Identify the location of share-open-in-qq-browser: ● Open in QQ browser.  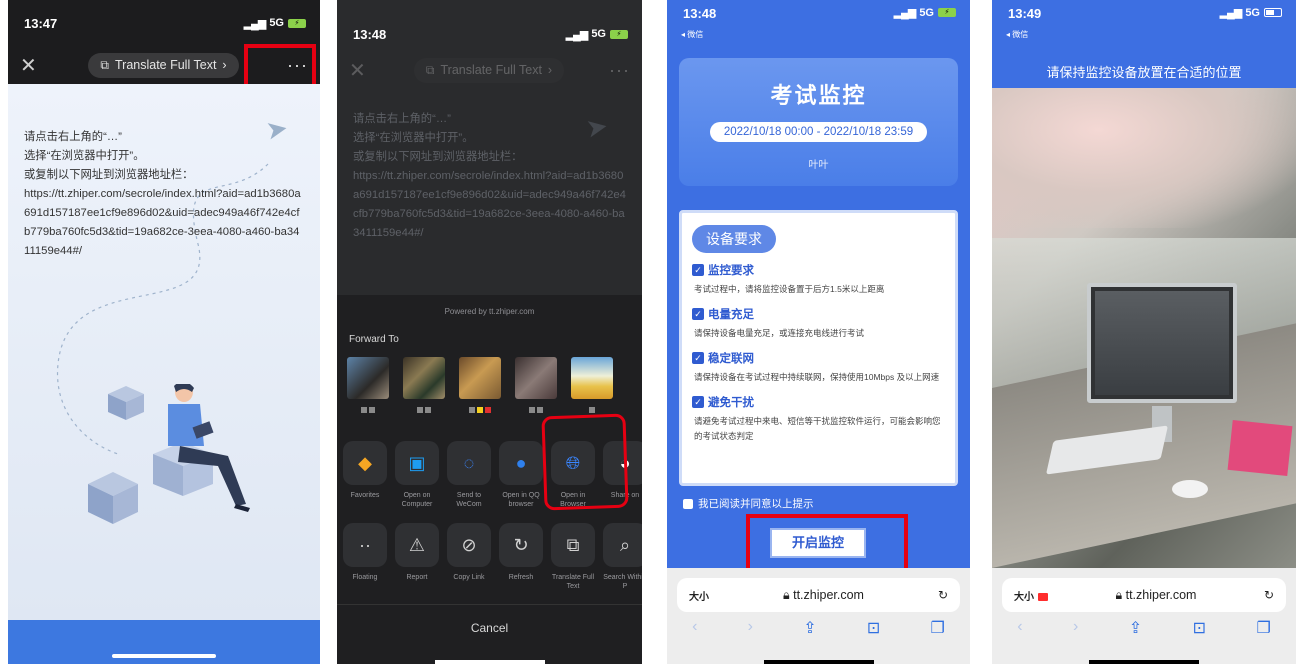
(521, 475).